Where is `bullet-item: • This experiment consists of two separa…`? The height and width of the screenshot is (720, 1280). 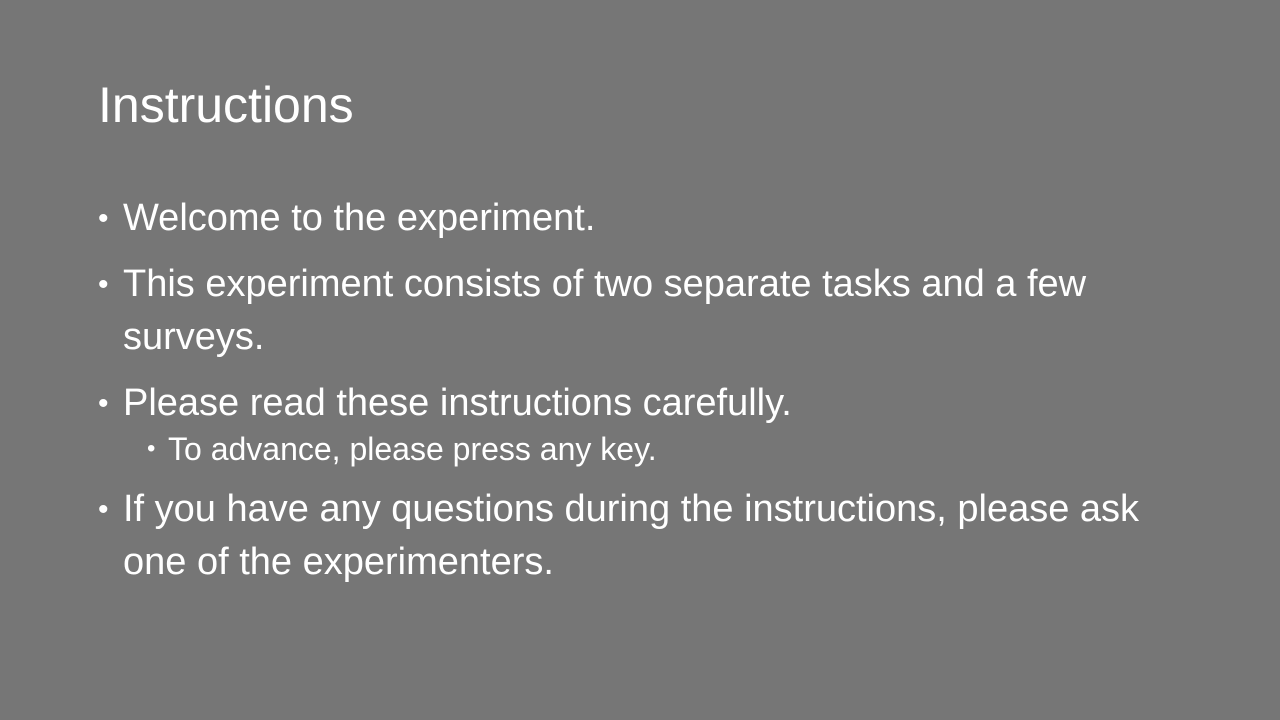 bullet-item: • This experiment consists of two separa… is located at coordinates (648, 311).